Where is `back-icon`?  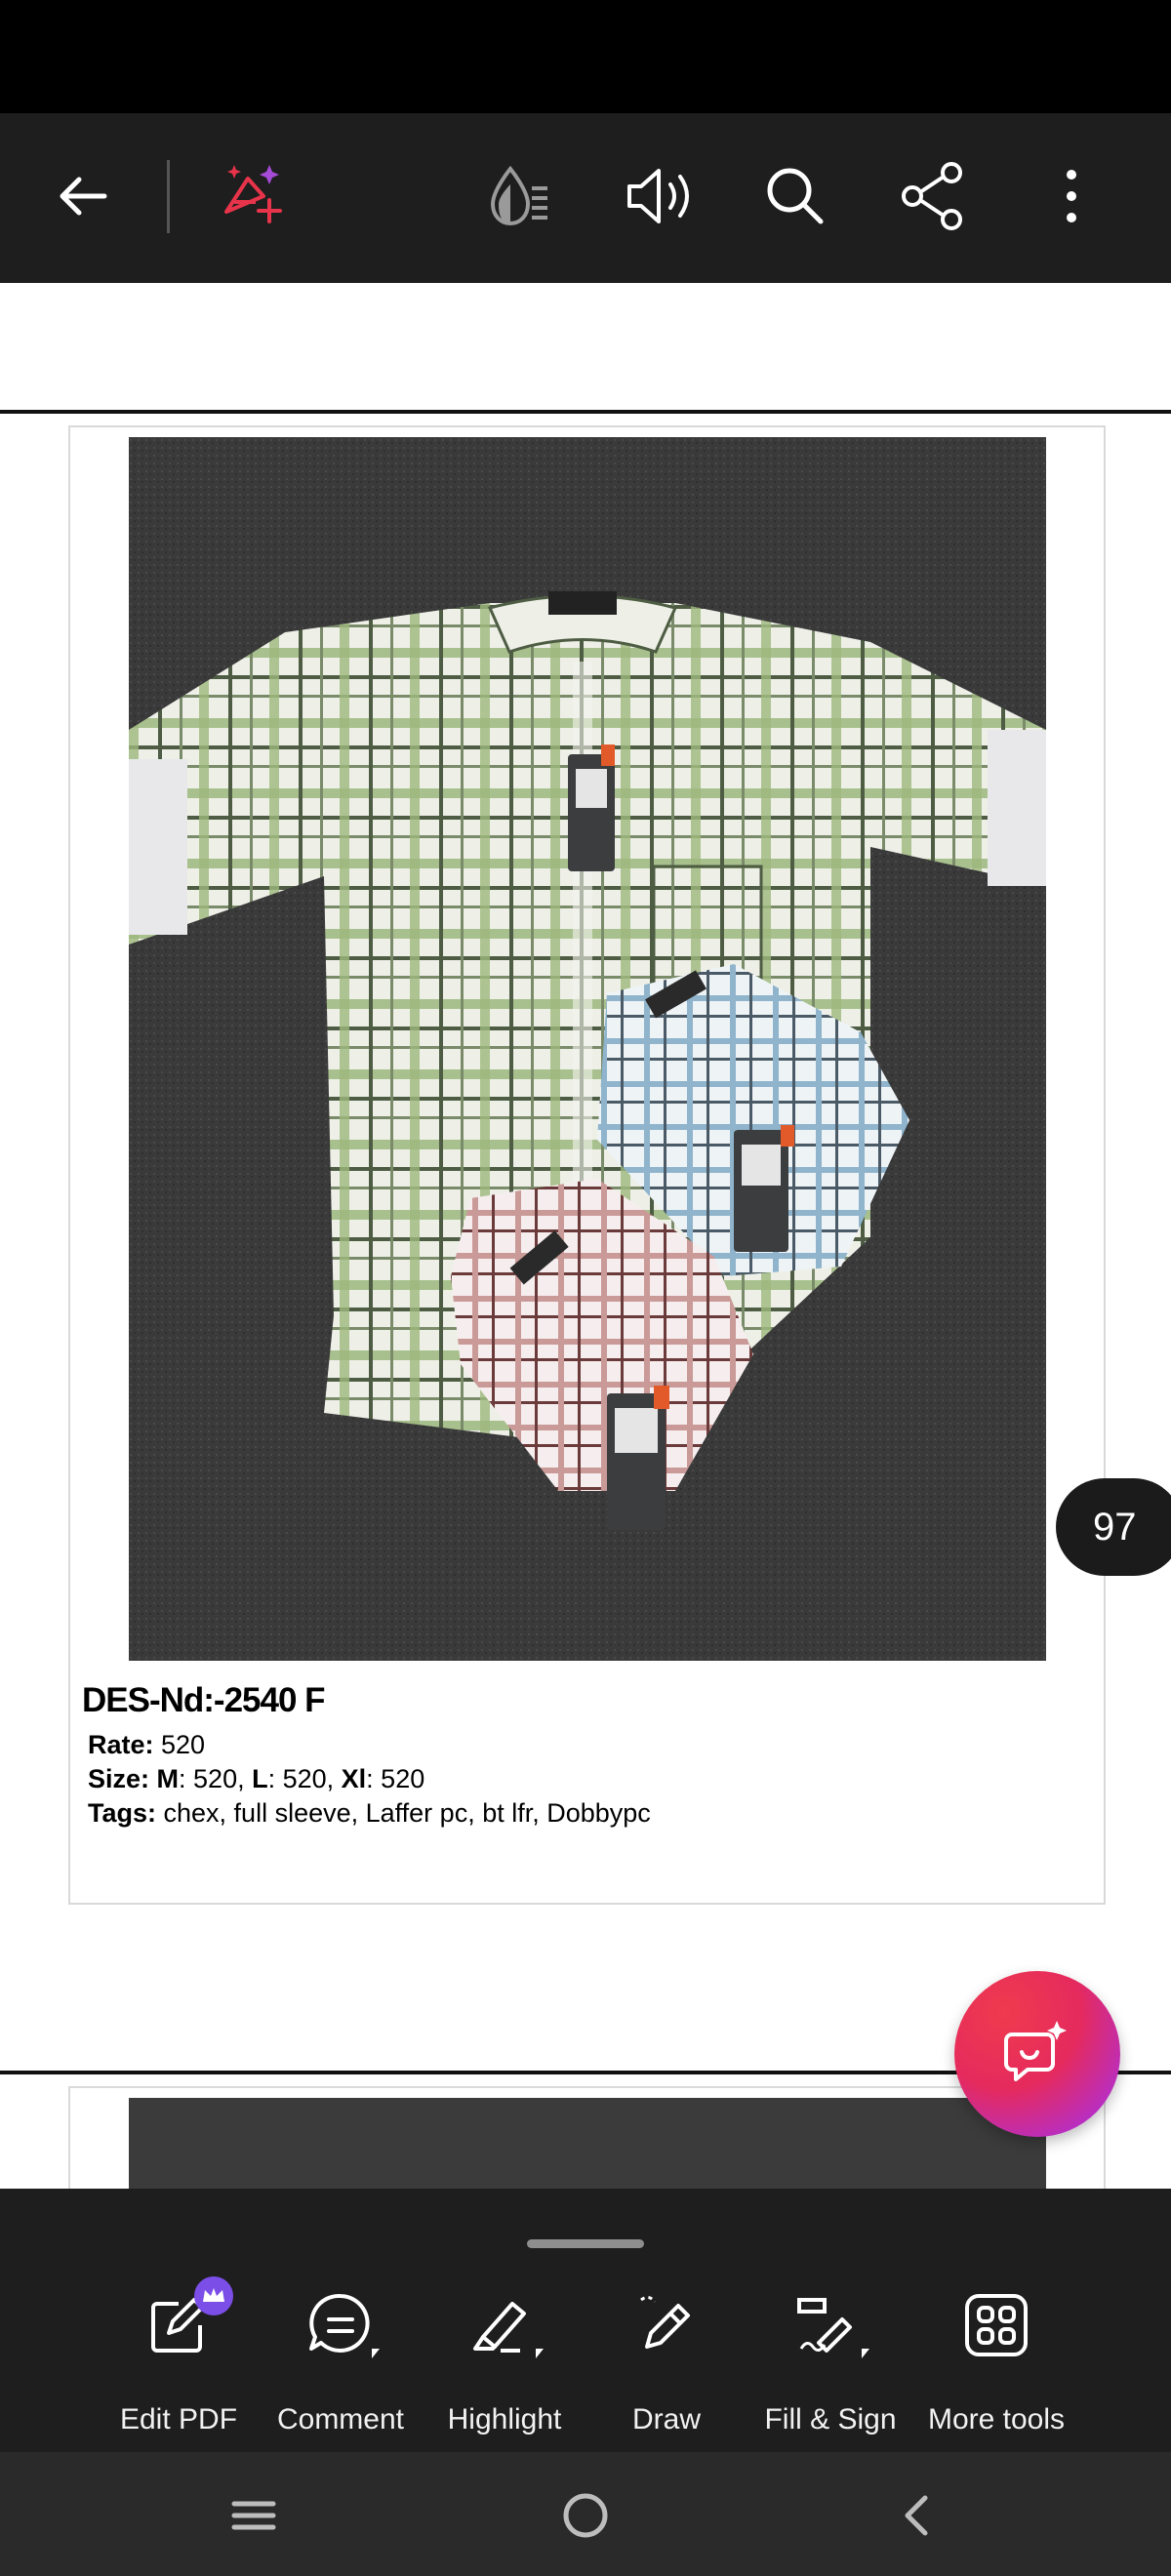 back-icon is located at coordinates (917, 2515).